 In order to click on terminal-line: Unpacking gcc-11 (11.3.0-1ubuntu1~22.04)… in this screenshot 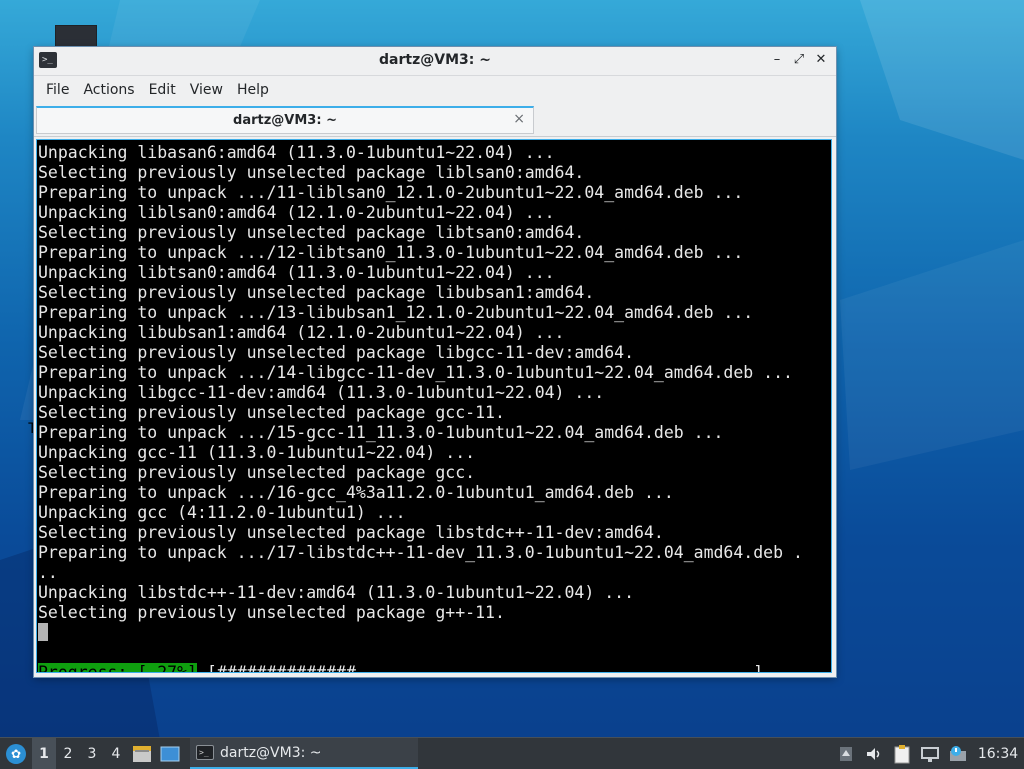, I will do `click(257, 452)`.